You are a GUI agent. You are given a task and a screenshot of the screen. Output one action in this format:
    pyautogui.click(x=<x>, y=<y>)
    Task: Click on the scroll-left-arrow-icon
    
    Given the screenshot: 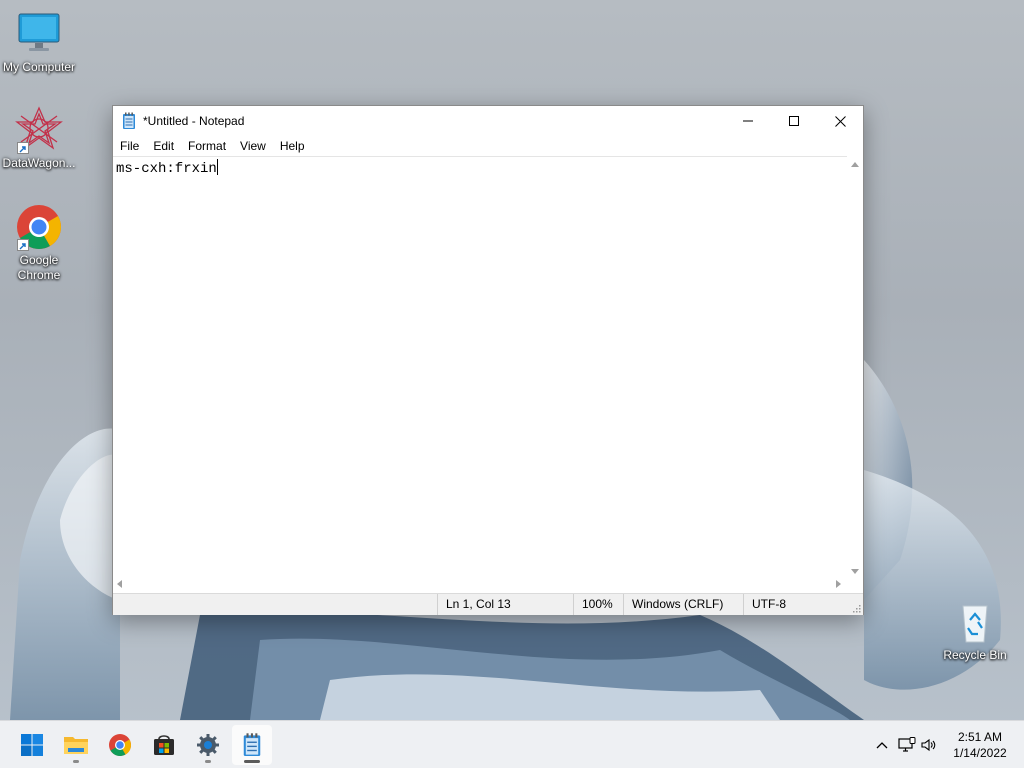 What is the action you would take?
    pyautogui.click(x=119, y=584)
    